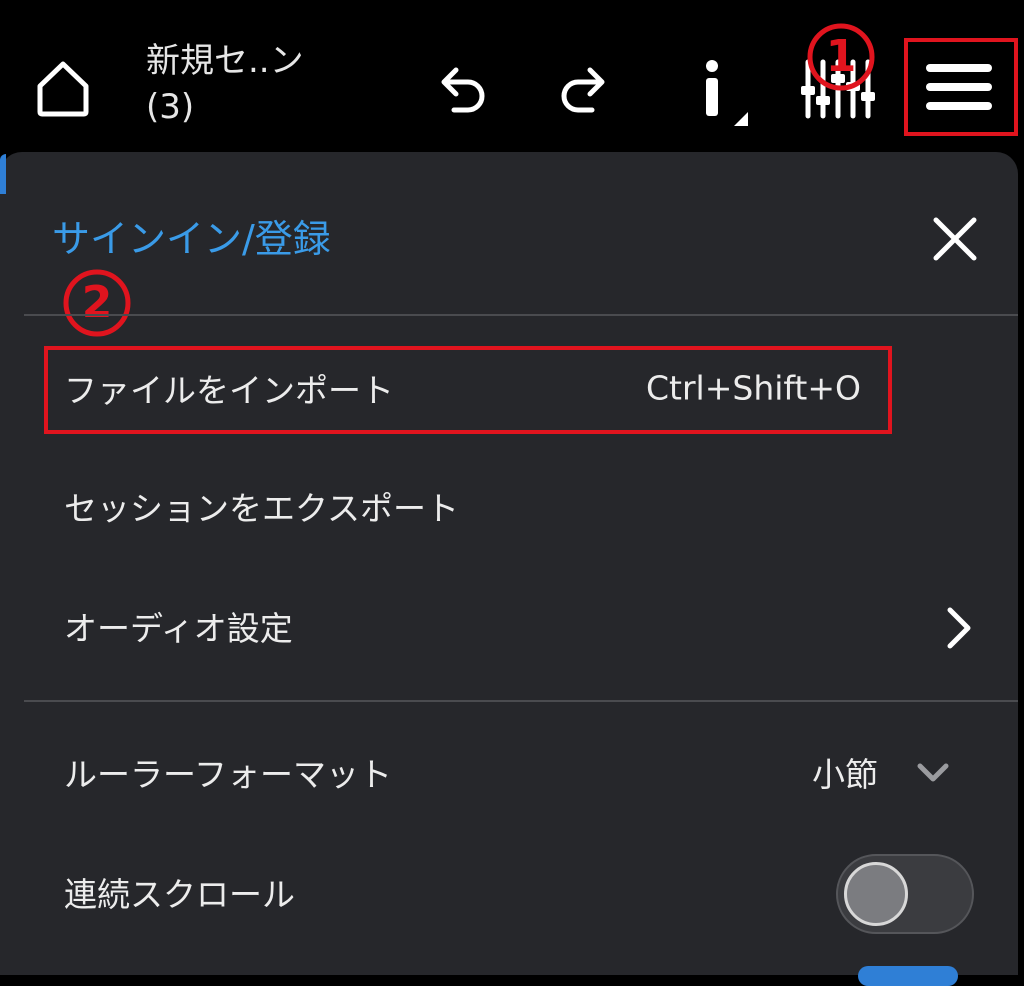 This screenshot has width=1024, height=986. What do you see at coordinates (845, 772) in the screenshot?
I see `ruler-format-value: 小節` at bounding box center [845, 772].